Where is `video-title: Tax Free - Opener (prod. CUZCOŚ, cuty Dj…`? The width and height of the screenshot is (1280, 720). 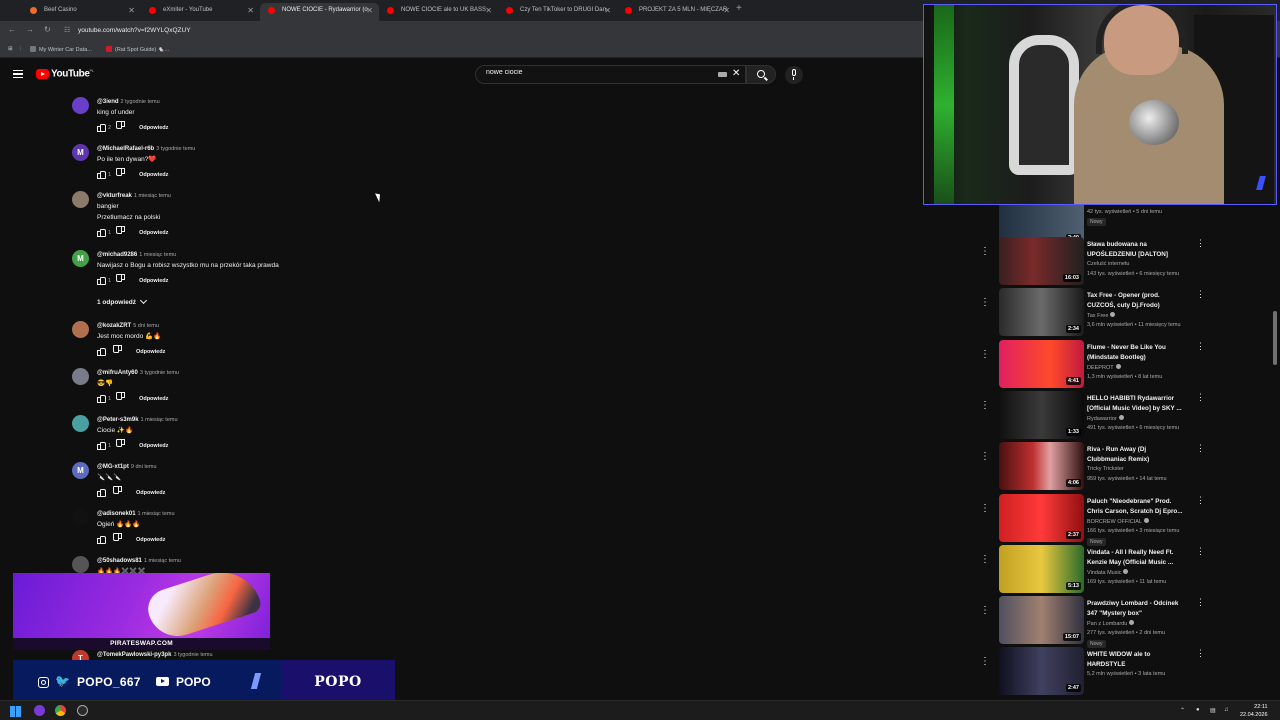
video-title: Tax Free - Opener (prod. CUZCOŚ, cuty Dj… is located at coordinates (1137, 301).